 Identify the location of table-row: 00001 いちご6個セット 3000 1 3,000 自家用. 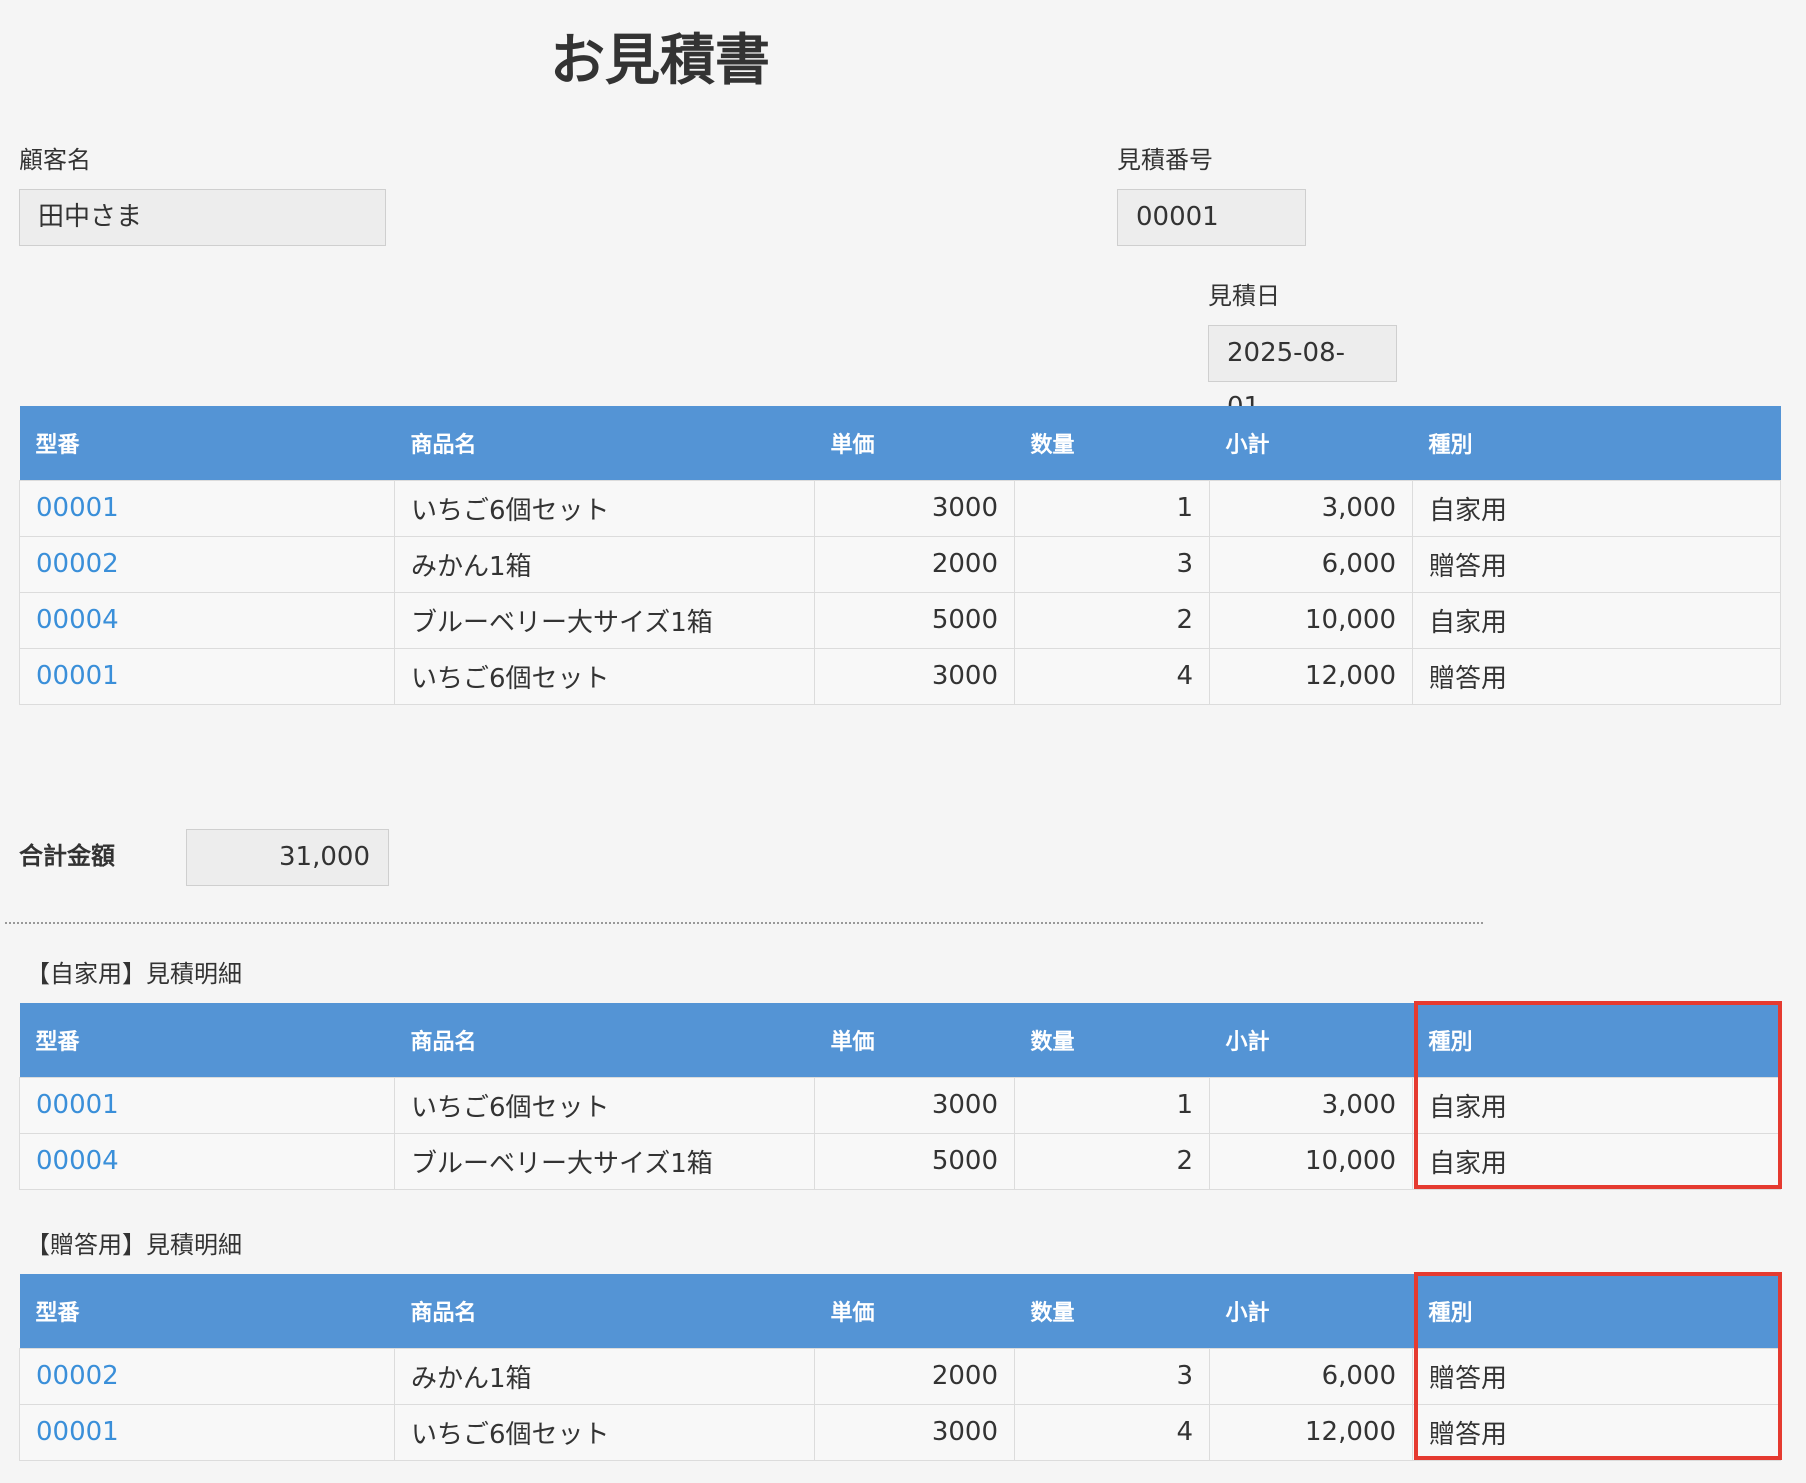
(900, 508).